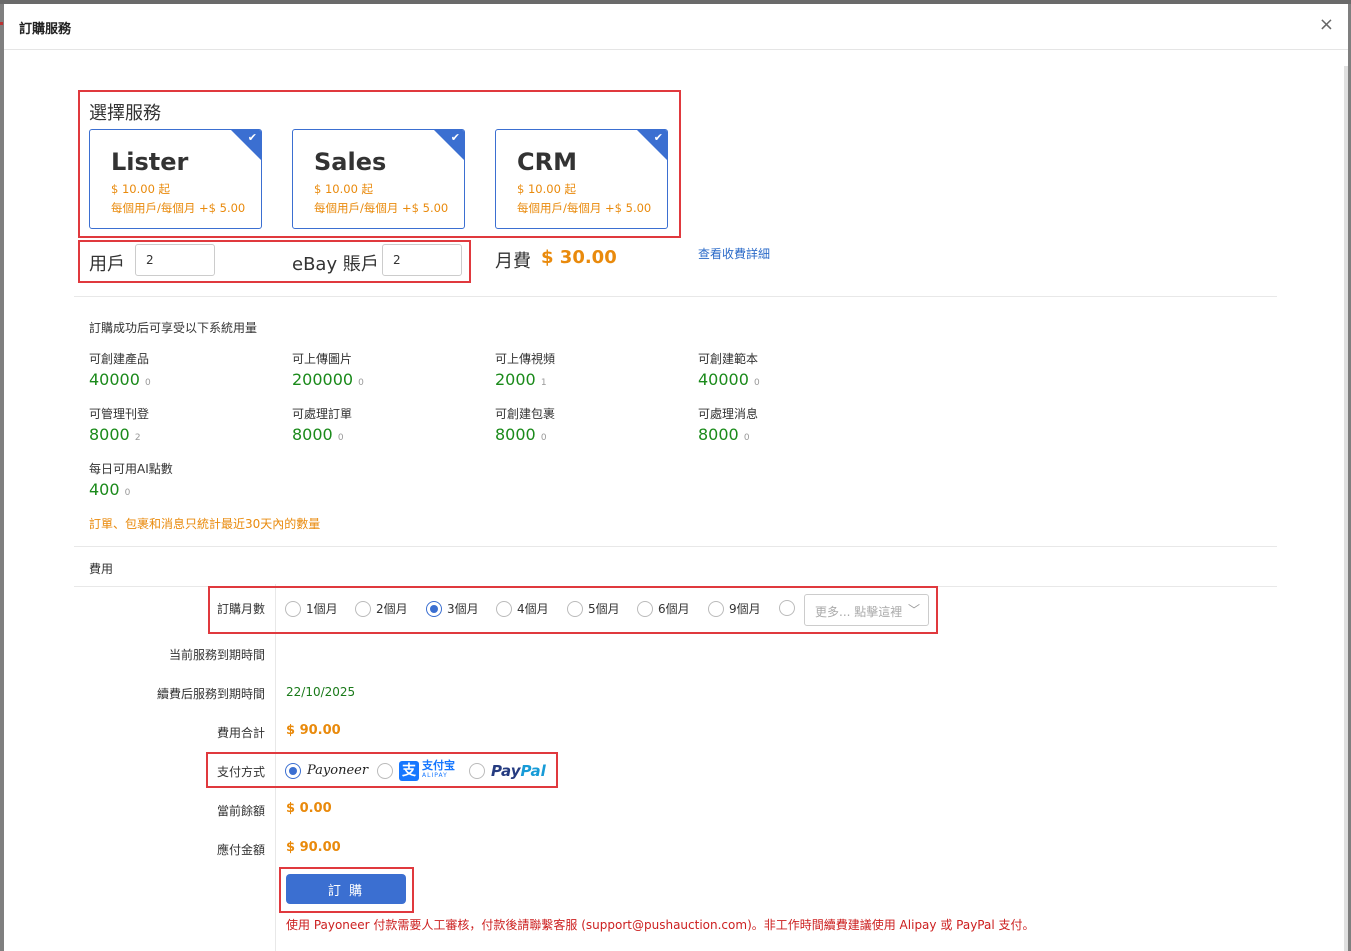 The width and height of the screenshot is (1351, 951). I want to click on payment-paypal: PayPal, so click(507, 770).